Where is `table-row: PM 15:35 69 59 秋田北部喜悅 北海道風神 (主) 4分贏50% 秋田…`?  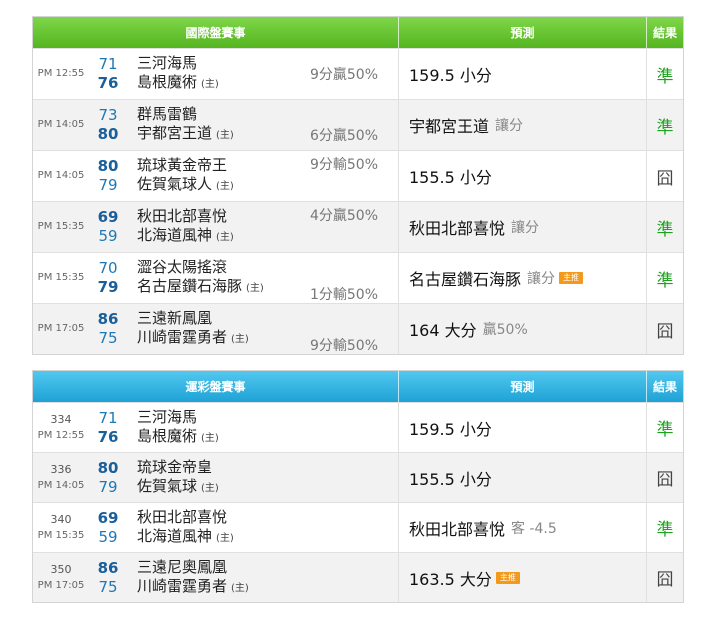 table-row: PM 15:35 69 59 秋田北部喜悅 北海道風神 (主) 4分贏50% 秋田… is located at coordinates (358, 226).